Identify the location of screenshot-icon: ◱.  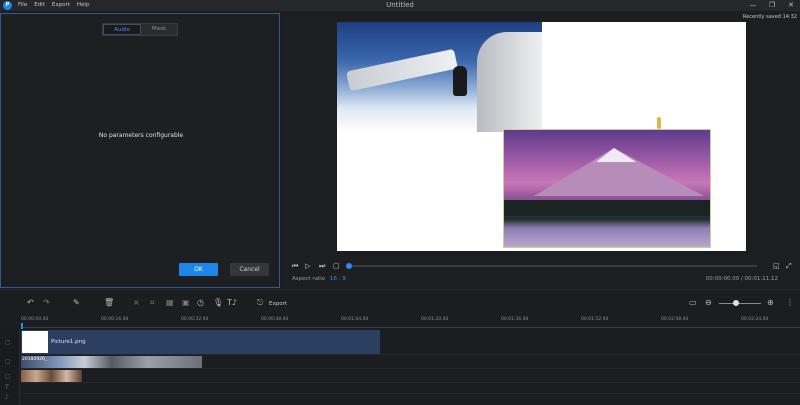
(776, 266).